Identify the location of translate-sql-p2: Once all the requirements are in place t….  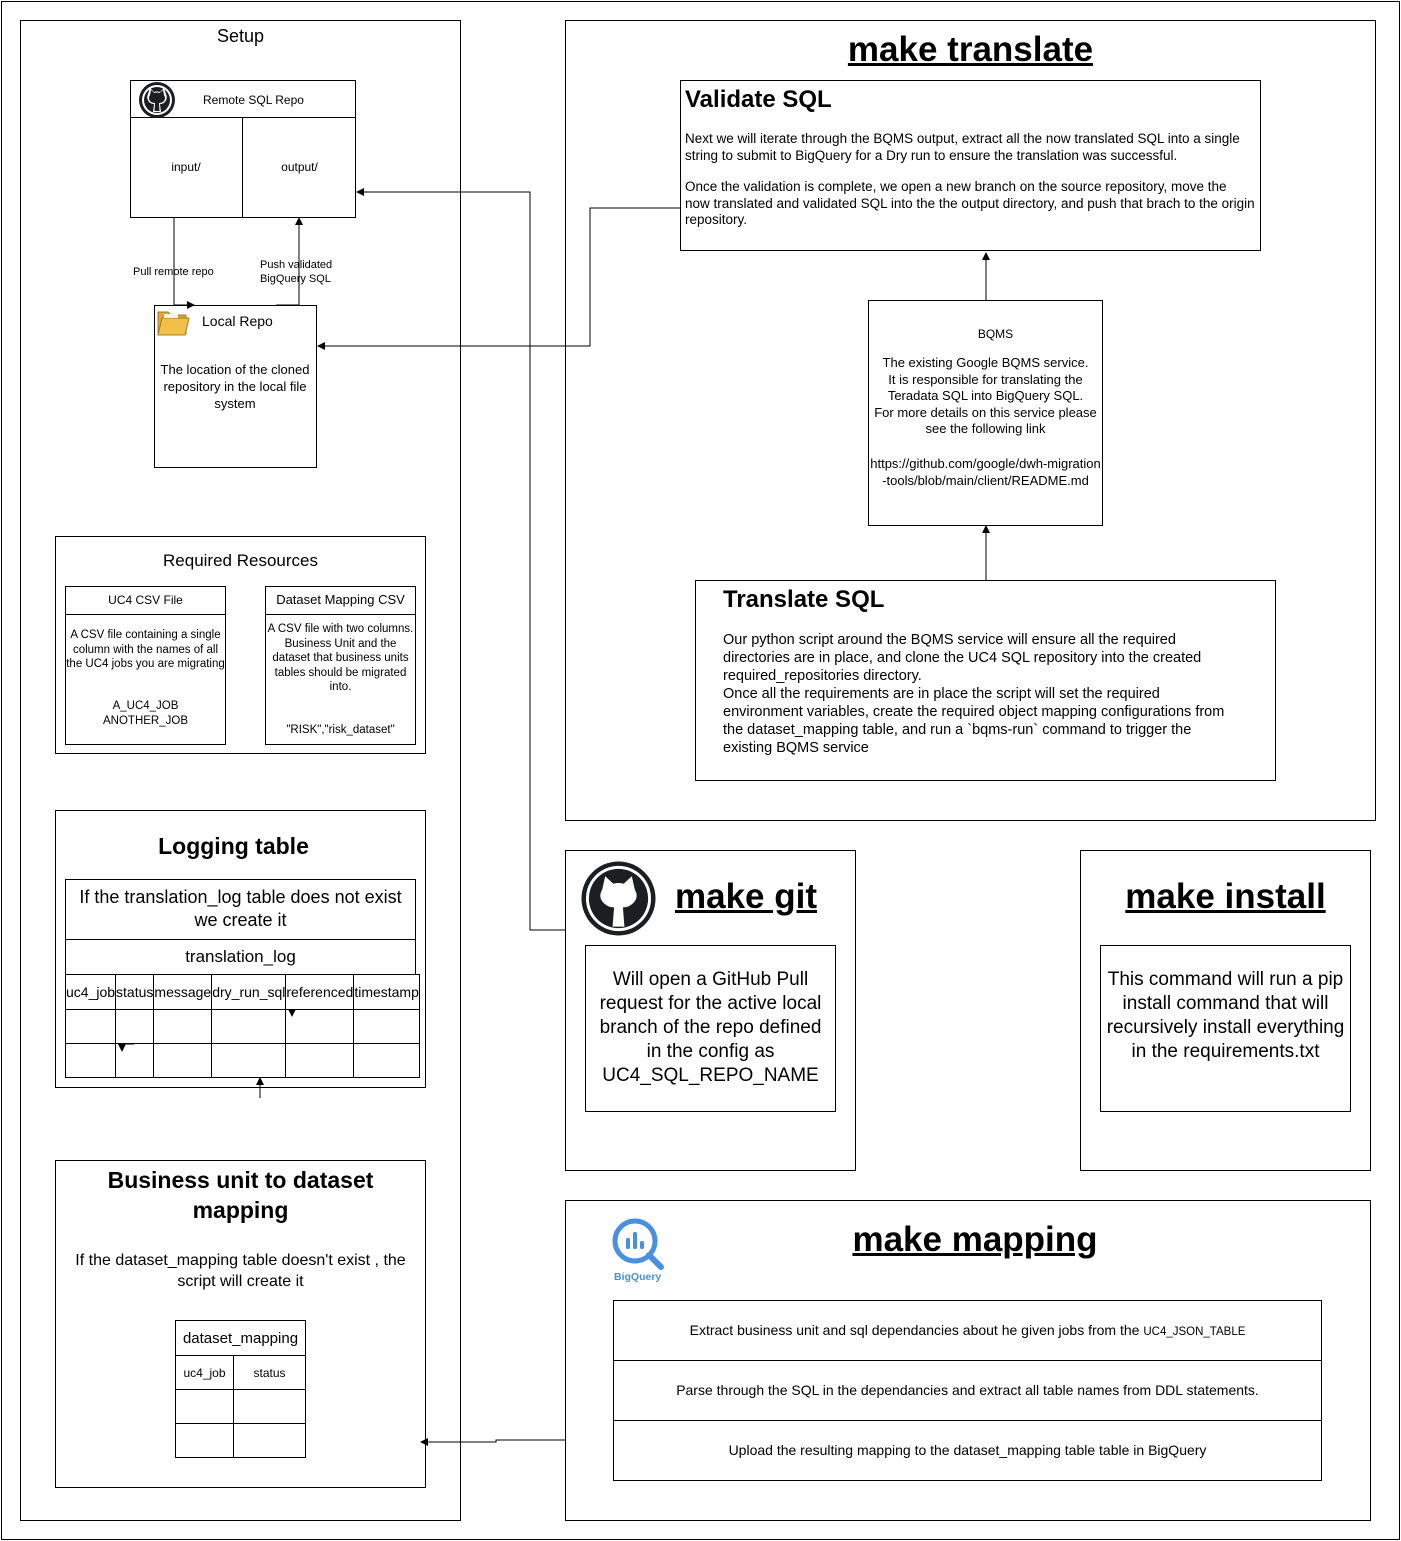
(974, 721).